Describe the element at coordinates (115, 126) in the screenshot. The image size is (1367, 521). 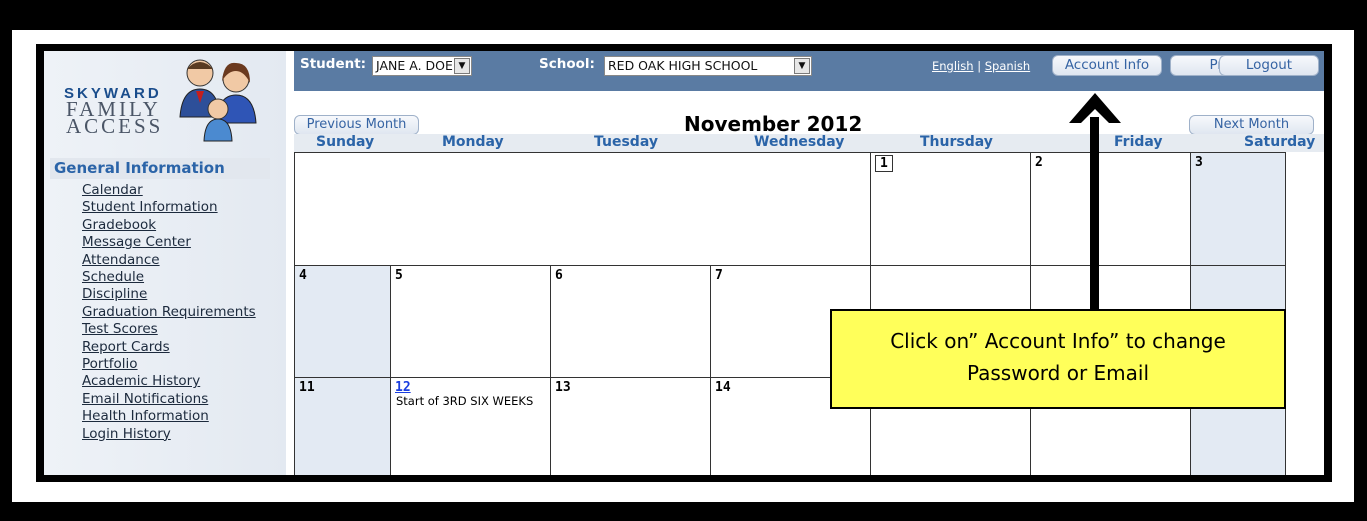
I see `logo-access: ACCESS` at that location.